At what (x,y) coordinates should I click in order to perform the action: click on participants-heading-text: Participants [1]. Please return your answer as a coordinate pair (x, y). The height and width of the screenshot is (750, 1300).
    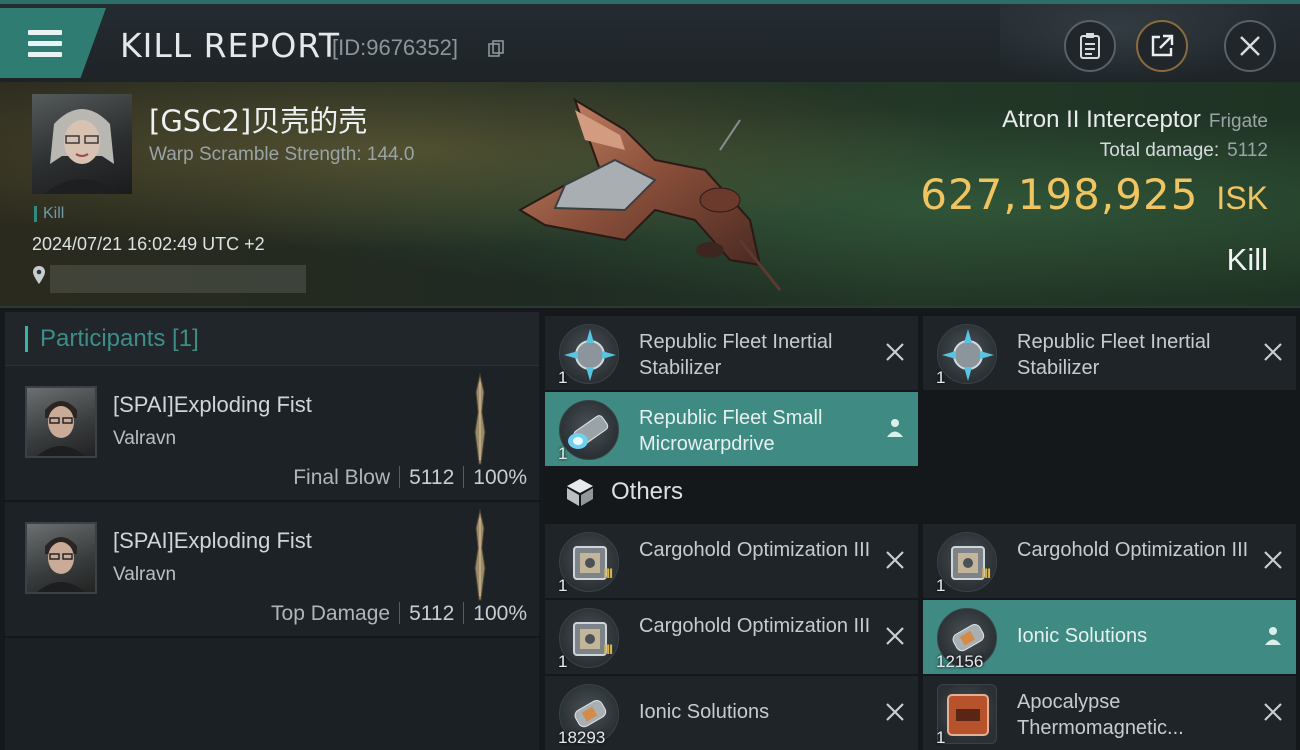
    Looking at the image, I should click on (119, 338).